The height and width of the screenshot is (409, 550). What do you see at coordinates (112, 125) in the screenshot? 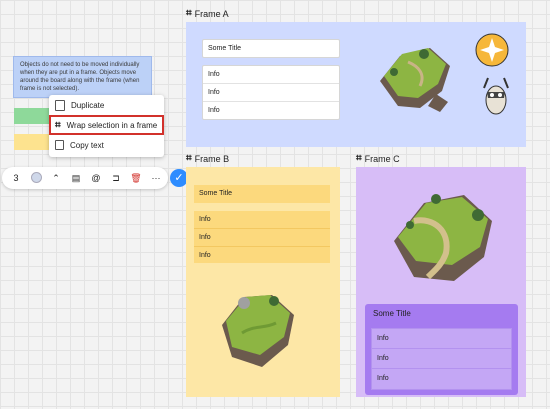
I see `menu-item-label: Wrap selection in a frame` at bounding box center [112, 125].